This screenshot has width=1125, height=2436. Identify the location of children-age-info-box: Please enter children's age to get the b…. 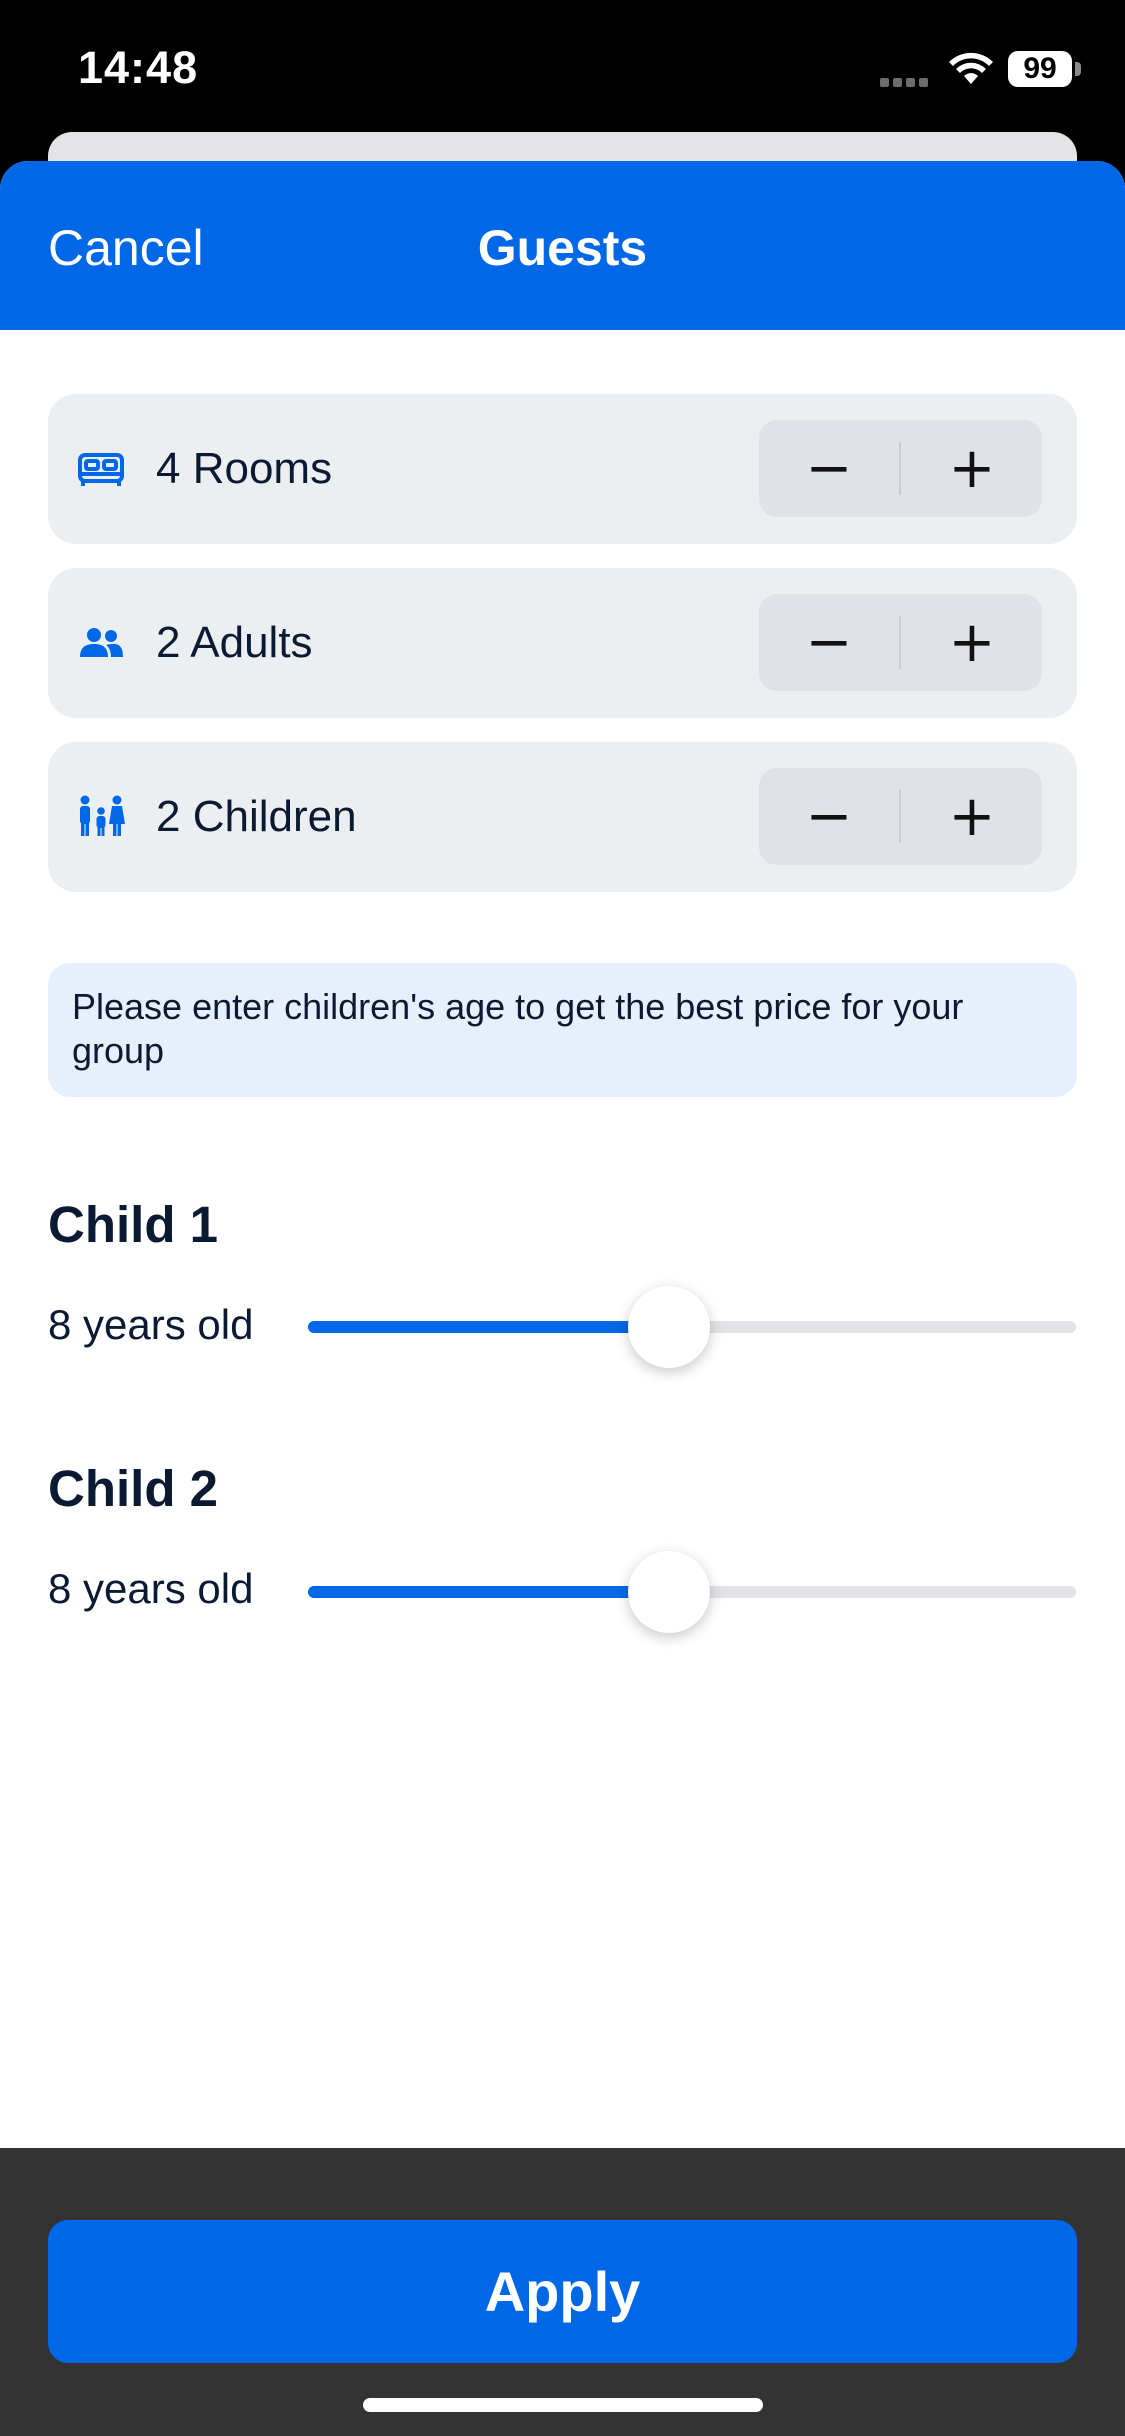
(562, 1030).